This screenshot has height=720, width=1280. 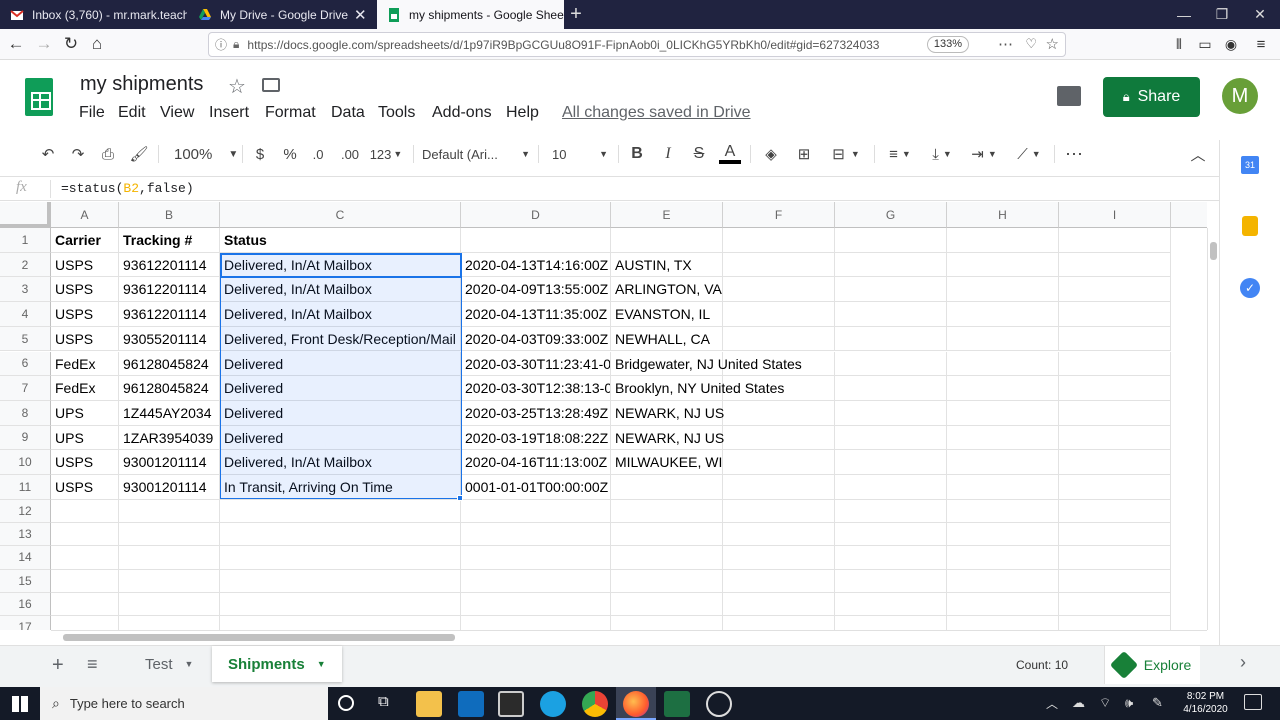 What do you see at coordinates (891, 215) in the screenshot?
I see `column-header: G` at bounding box center [891, 215].